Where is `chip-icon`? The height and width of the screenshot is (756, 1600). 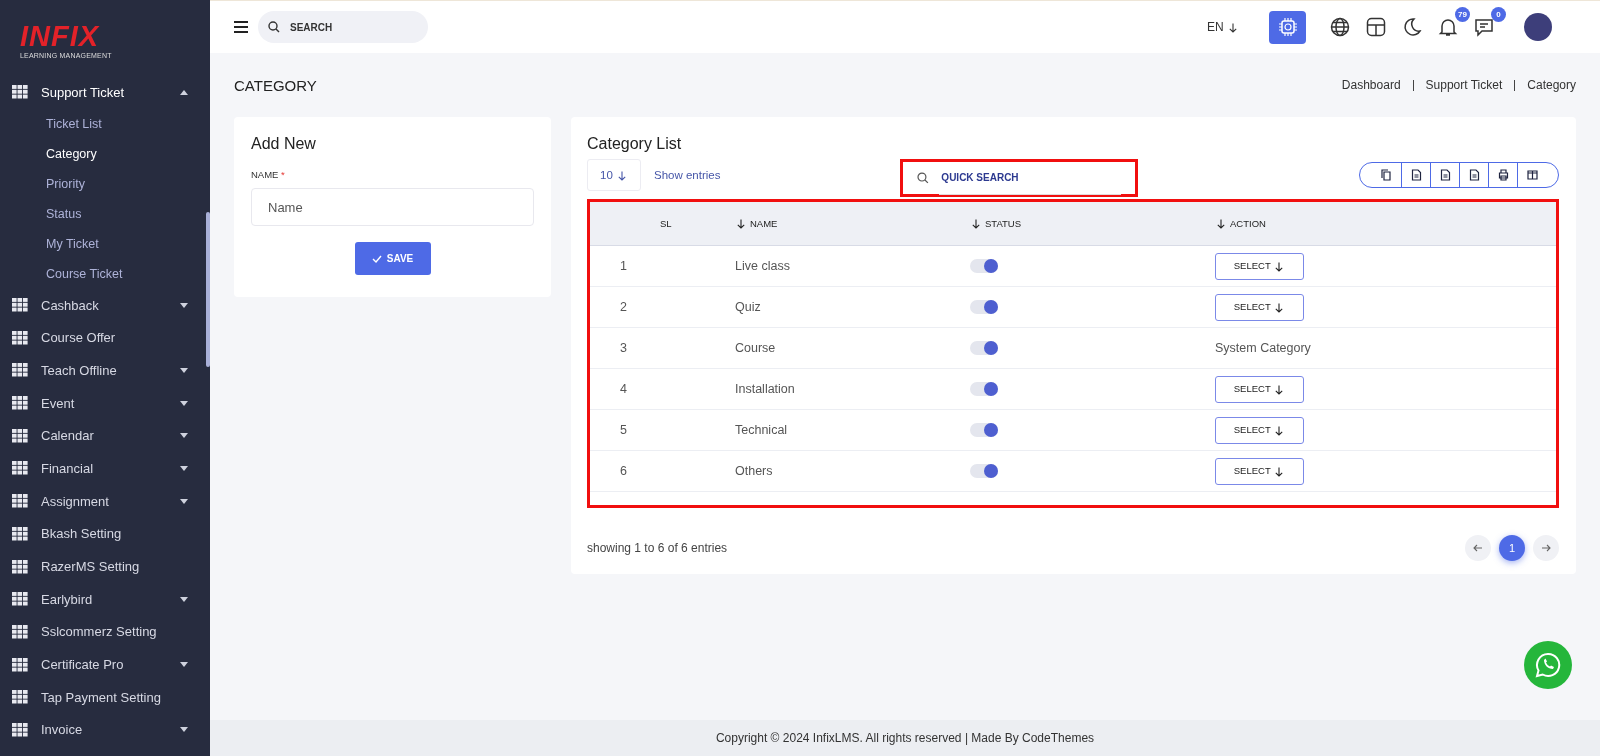
chip-icon is located at coordinates (1287, 27).